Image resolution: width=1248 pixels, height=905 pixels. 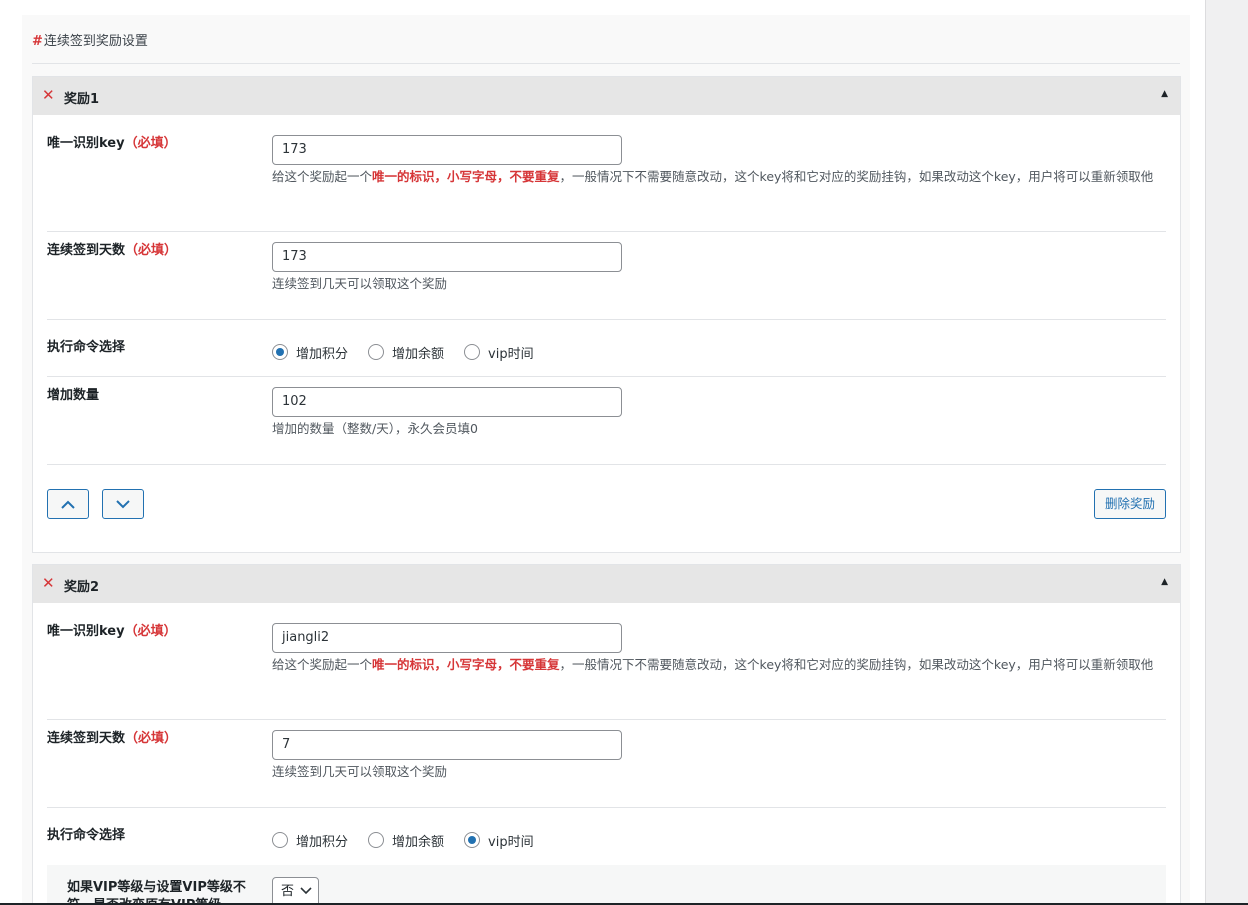 I want to click on section-title-text: 连续签到奖励设置, so click(x=95, y=41).